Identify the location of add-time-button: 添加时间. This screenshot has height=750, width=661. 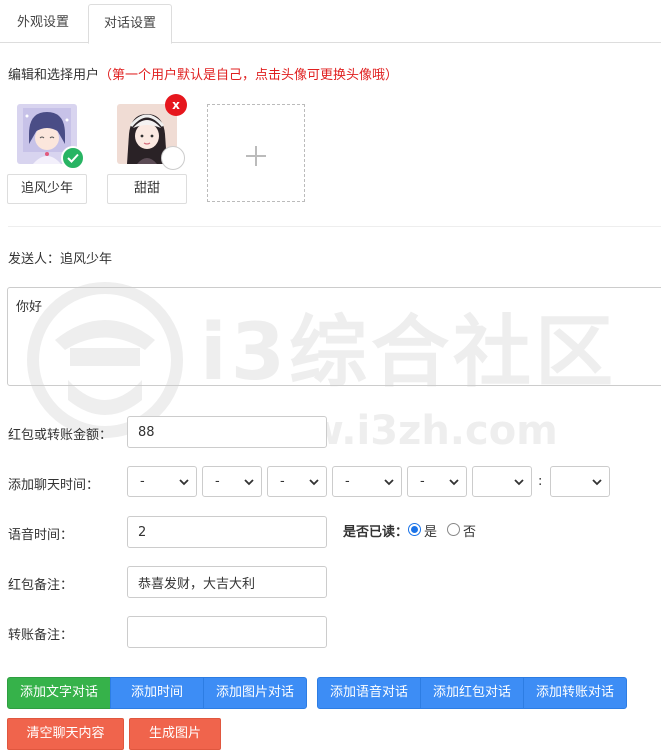
(157, 693).